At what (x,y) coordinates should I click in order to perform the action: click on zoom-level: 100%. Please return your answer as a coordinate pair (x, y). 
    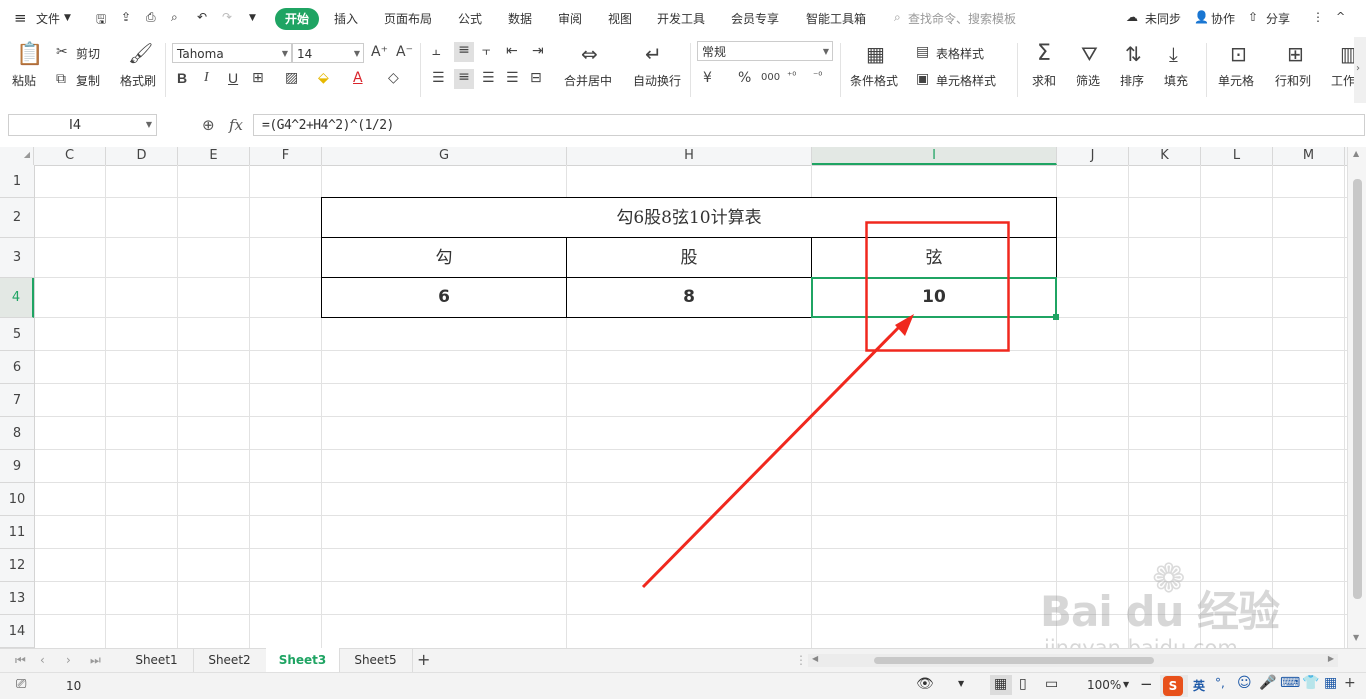
    Looking at the image, I should click on (1104, 685).